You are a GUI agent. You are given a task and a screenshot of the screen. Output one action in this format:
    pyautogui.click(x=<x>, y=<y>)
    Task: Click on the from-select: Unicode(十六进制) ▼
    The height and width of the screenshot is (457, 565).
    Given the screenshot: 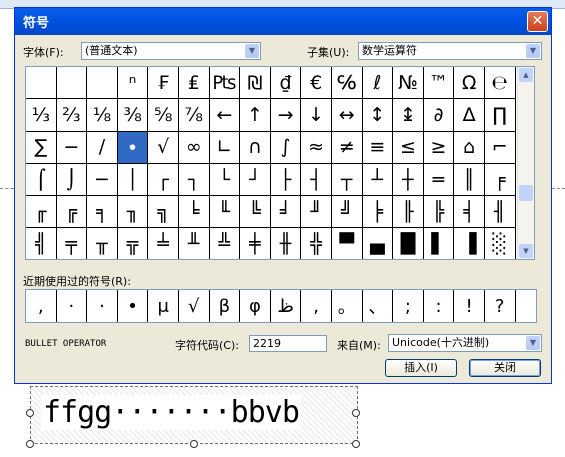 What is the action you would take?
    pyautogui.click(x=465, y=343)
    